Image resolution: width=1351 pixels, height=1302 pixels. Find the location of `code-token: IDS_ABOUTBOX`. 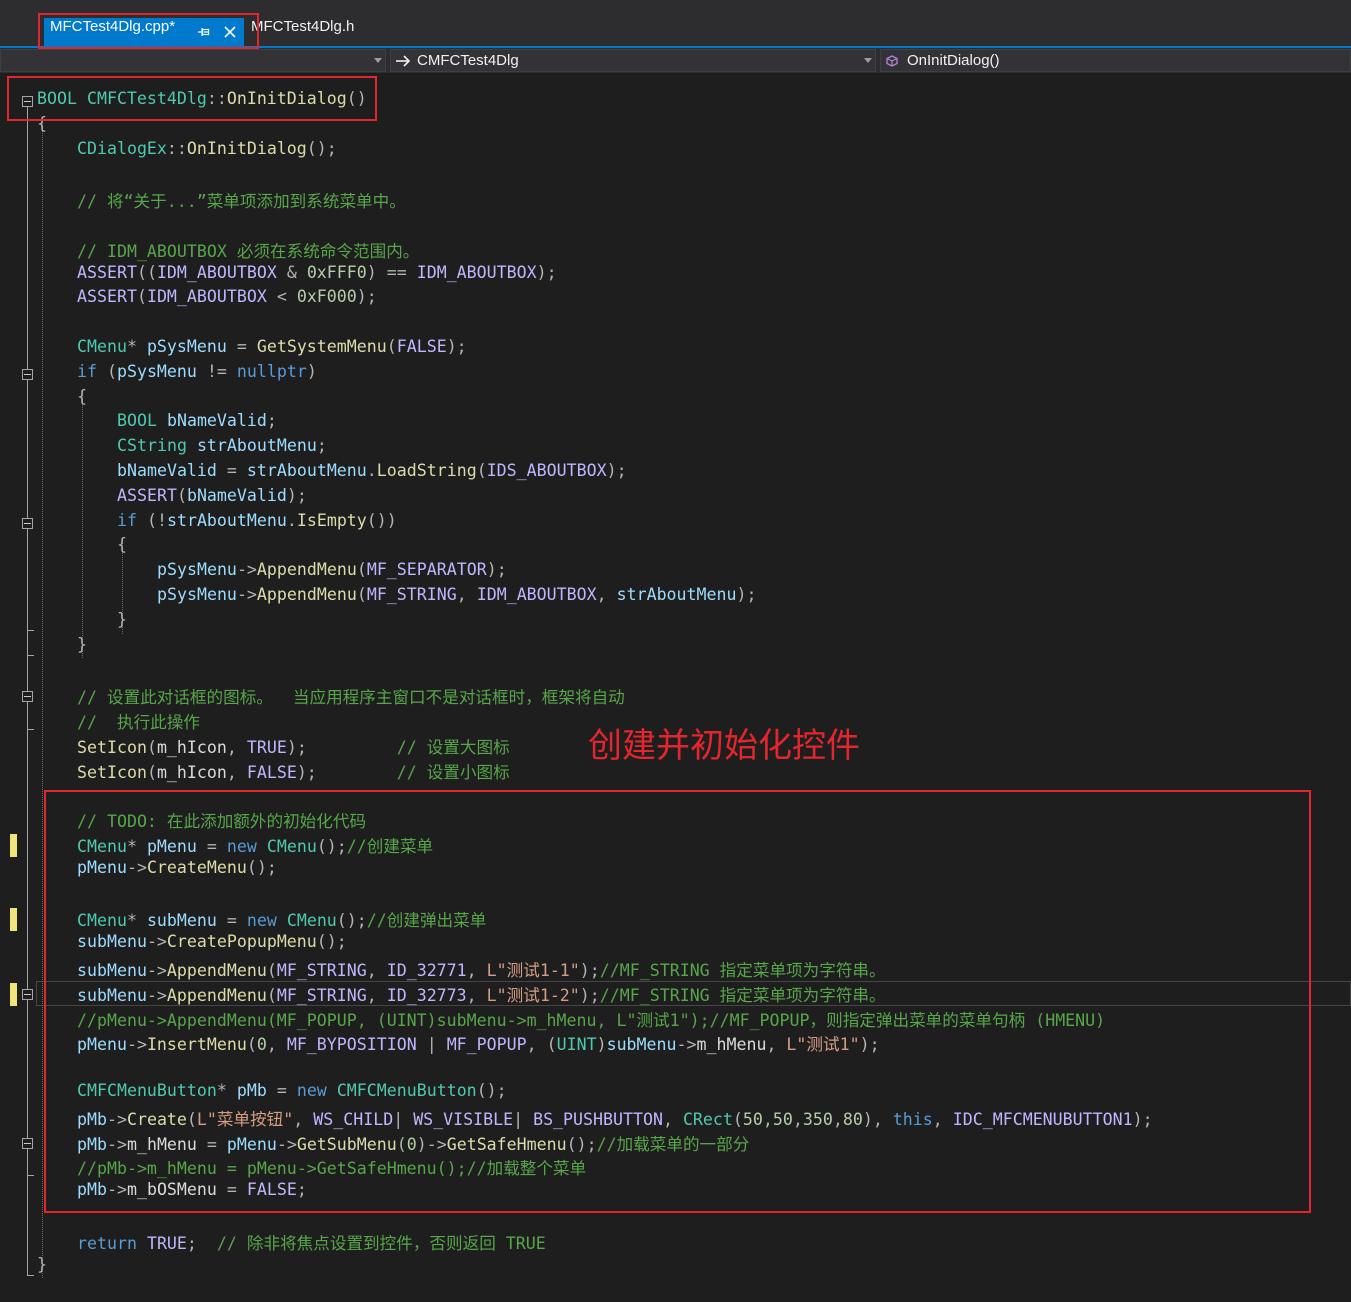

code-token: IDS_ABOUTBOX is located at coordinates (546, 470).